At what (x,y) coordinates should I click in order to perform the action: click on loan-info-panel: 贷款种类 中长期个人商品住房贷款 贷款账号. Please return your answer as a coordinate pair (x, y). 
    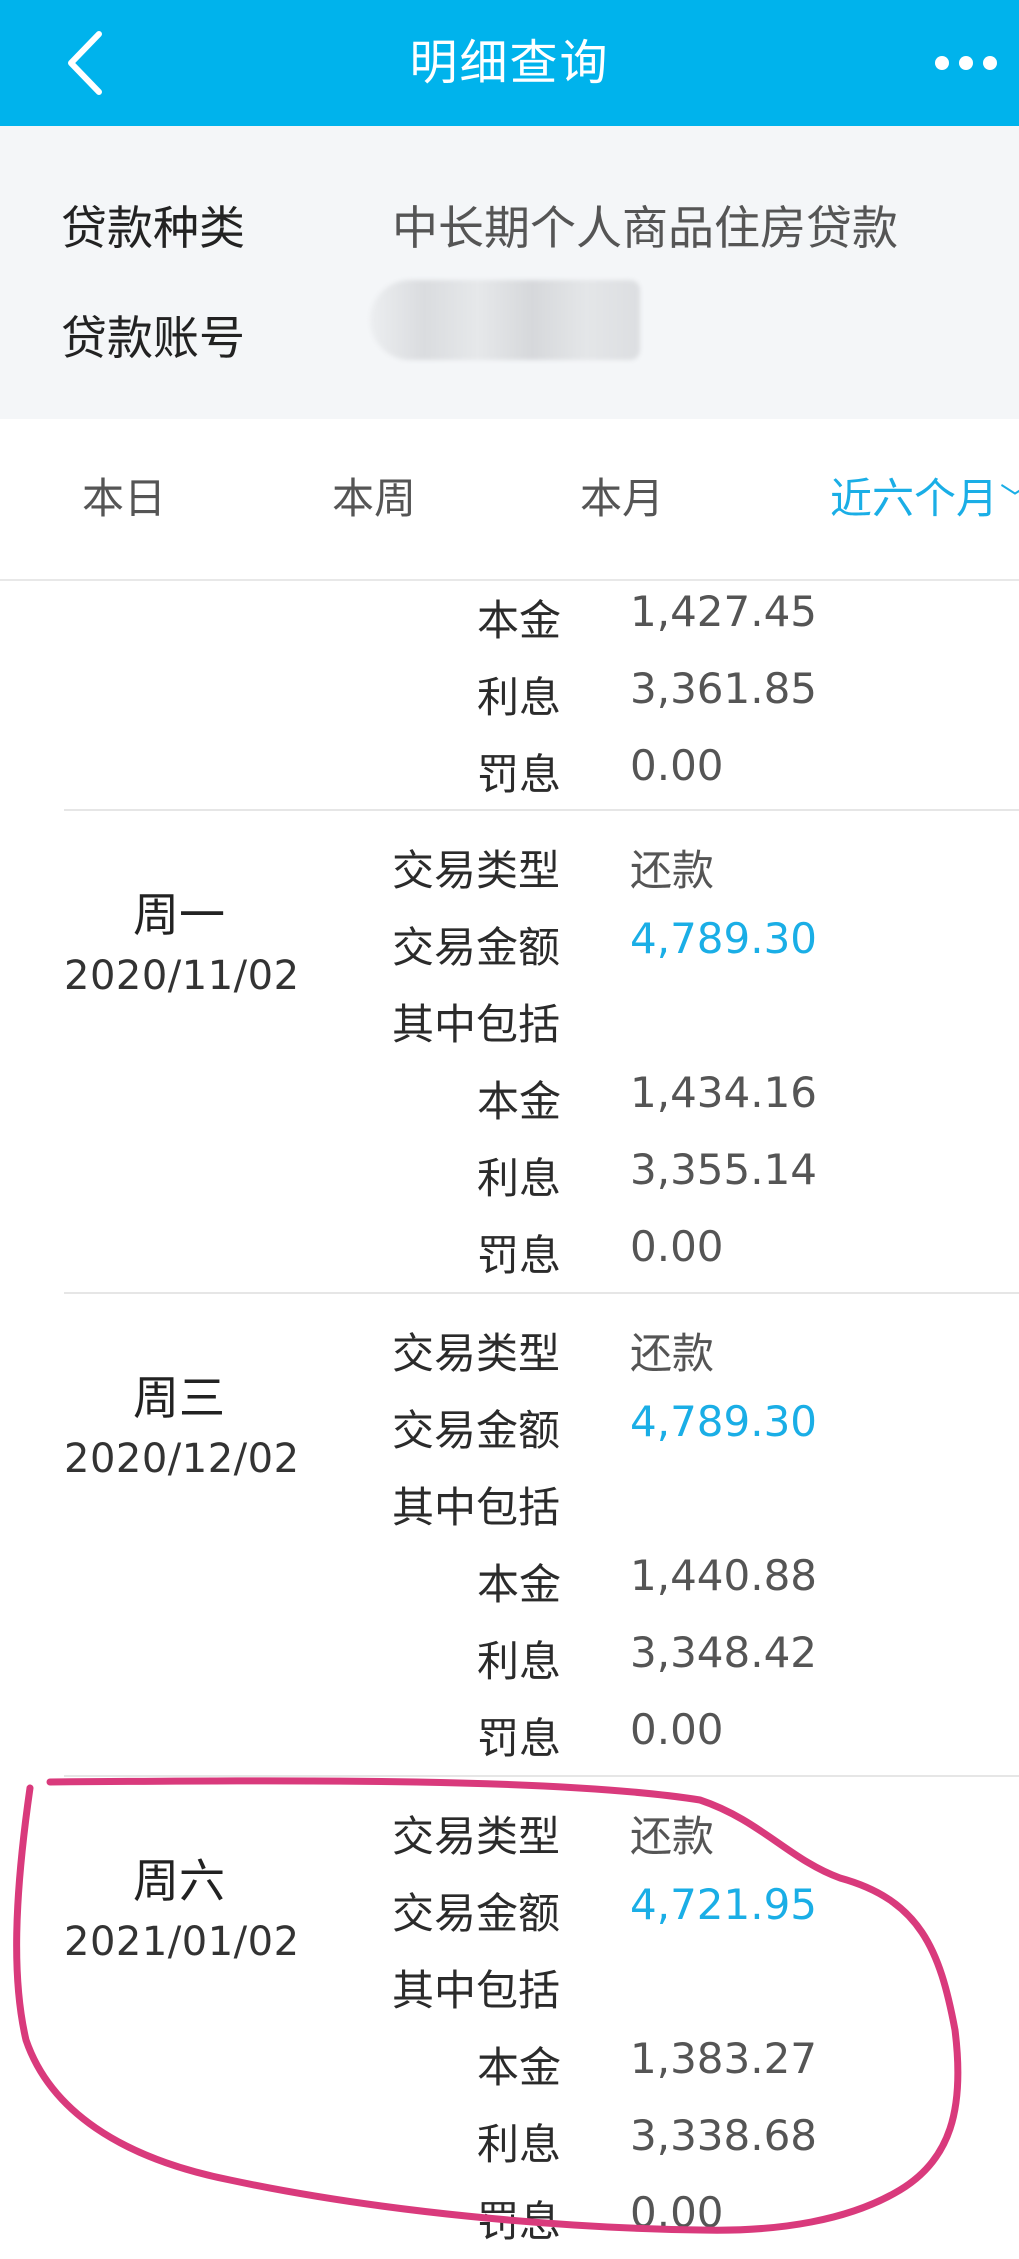
    Looking at the image, I should click on (509, 272).